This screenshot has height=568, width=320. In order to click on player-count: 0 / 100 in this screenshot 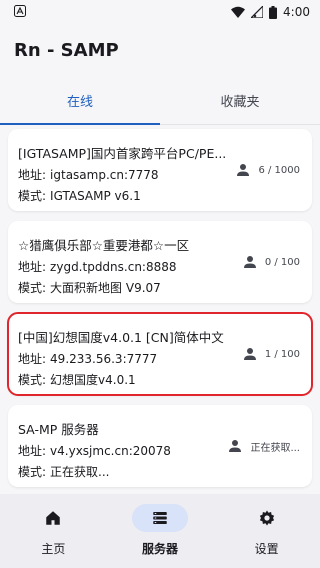, I will do `click(270, 262)`.